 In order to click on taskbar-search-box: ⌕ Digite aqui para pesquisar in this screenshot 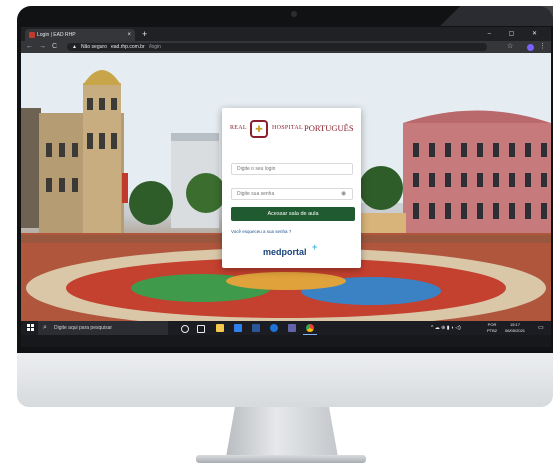, I will do `click(103, 328)`.